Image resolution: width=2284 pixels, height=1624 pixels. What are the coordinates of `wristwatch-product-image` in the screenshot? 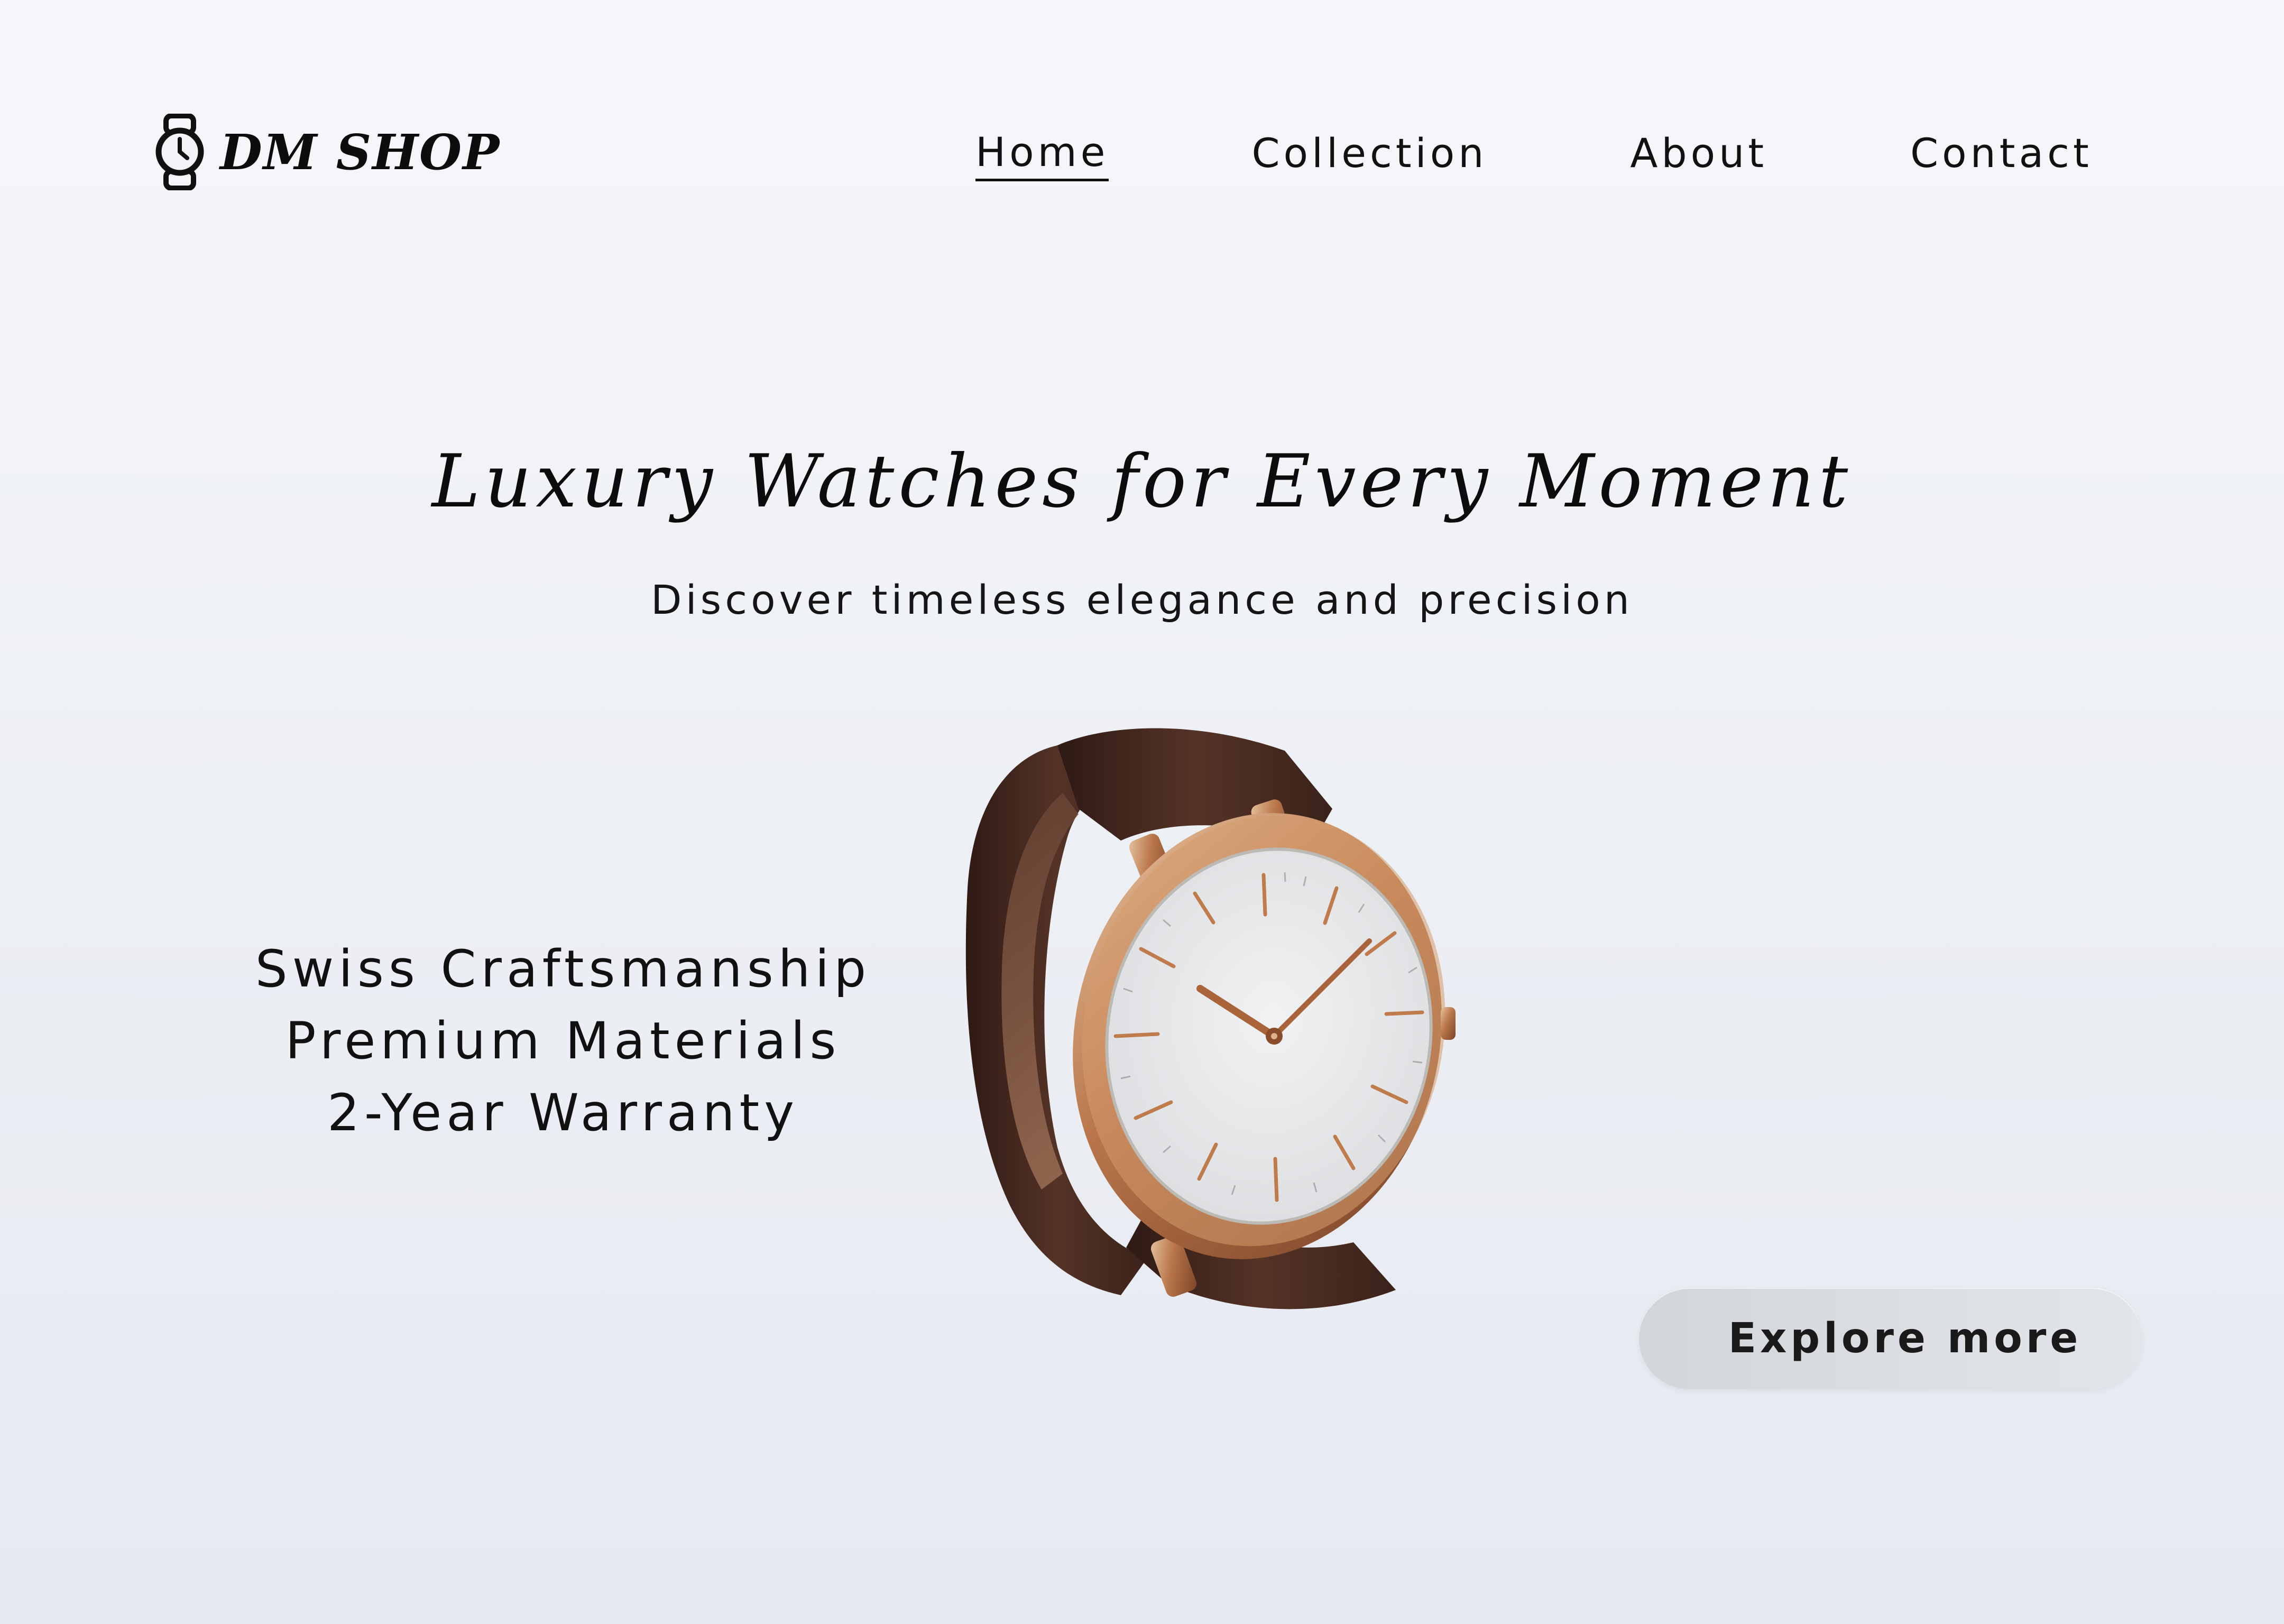 It's located at (1210, 1018).